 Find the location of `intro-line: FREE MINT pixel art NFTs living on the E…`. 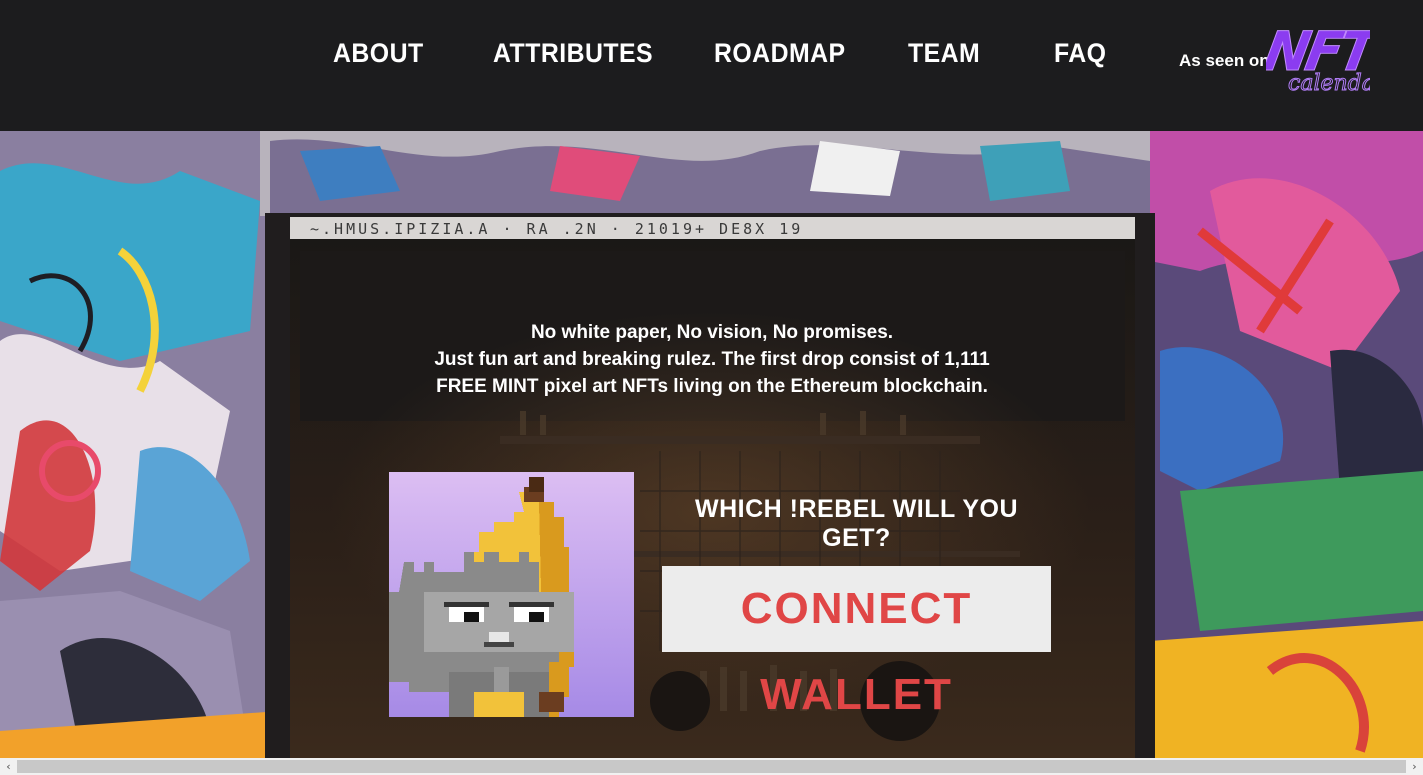

intro-line: FREE MINT pixel art NFTs living on the E… is located at coordinates (712, 386).